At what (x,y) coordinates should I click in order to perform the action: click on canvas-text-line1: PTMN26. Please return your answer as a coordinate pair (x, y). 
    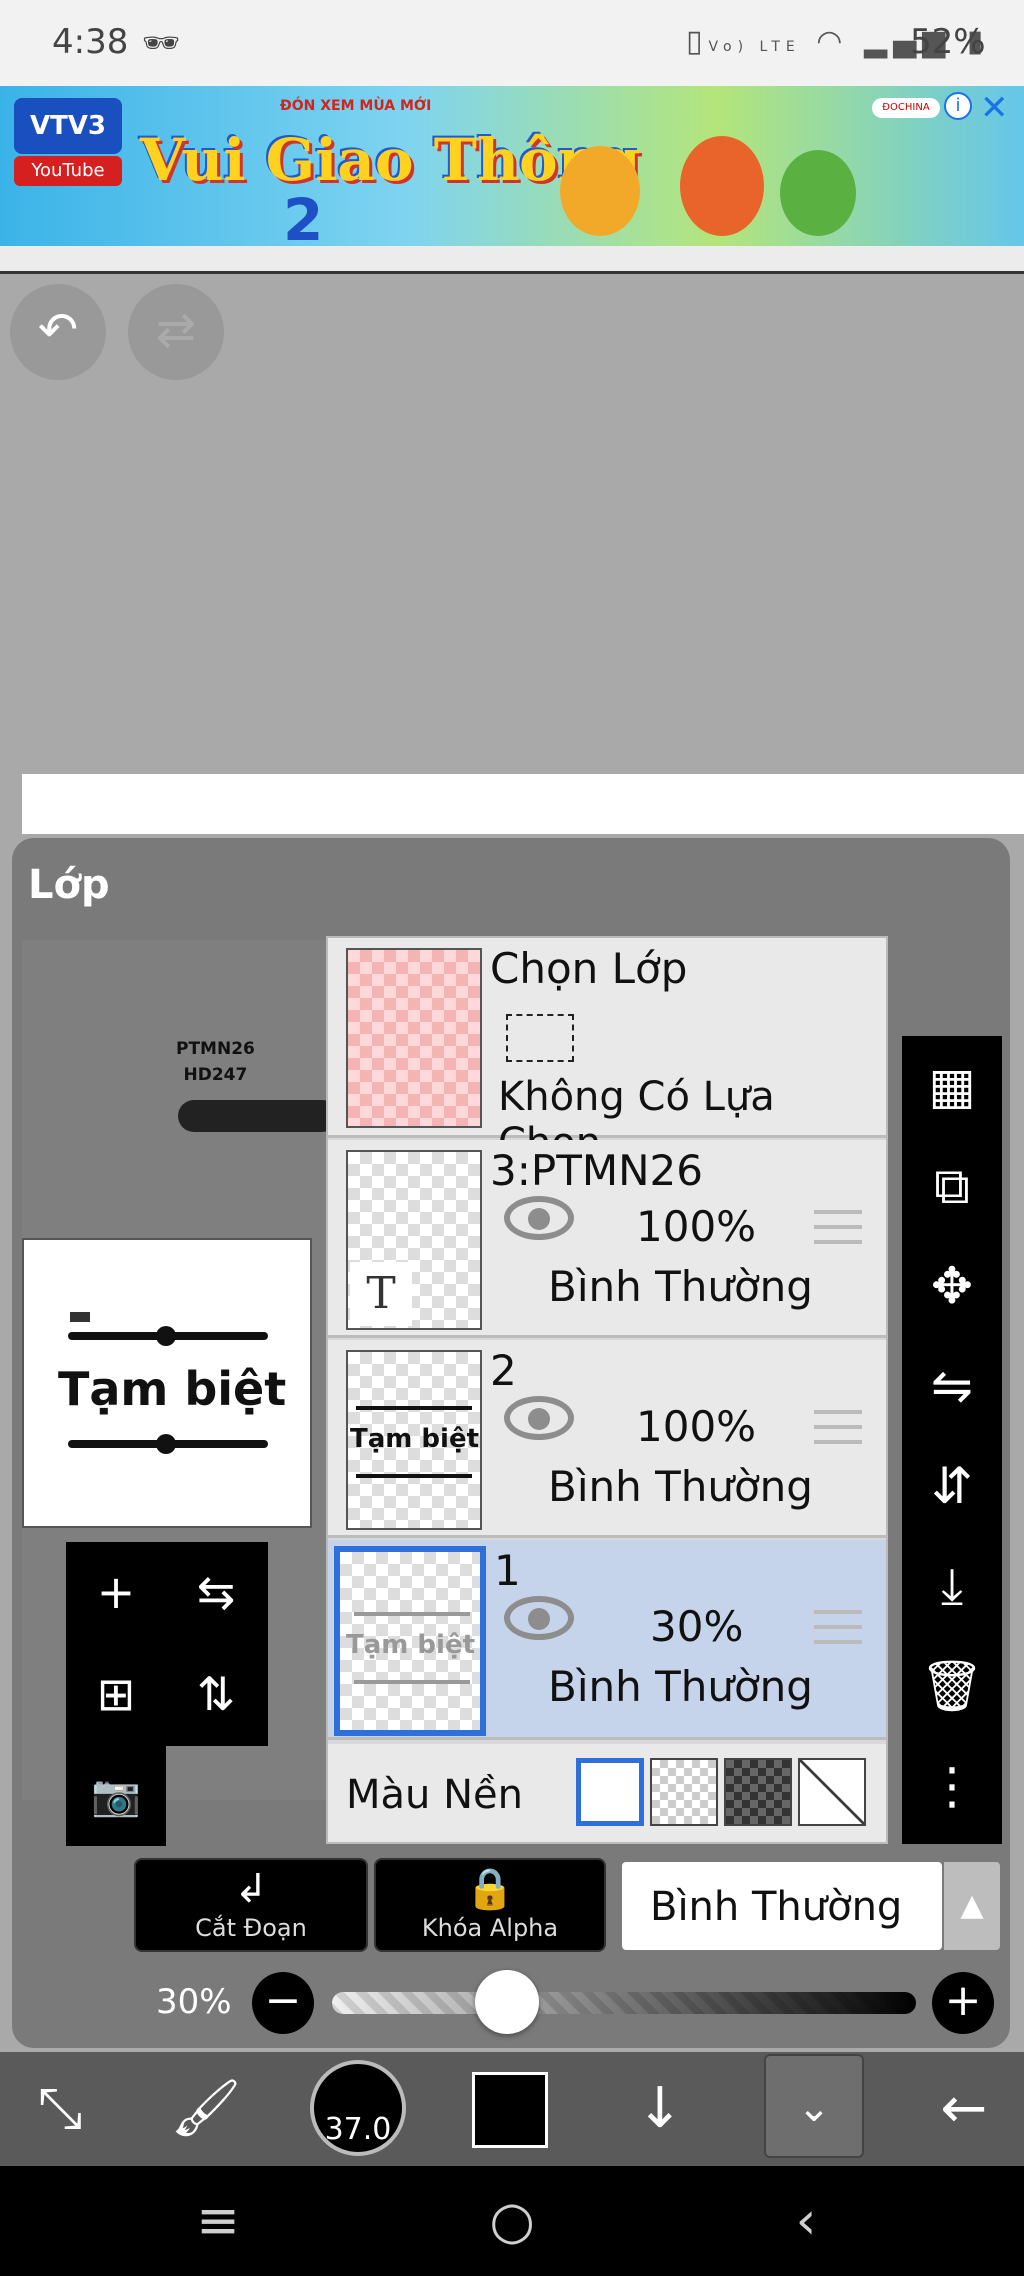
    Looking at the image, I should click on (215, 1049).